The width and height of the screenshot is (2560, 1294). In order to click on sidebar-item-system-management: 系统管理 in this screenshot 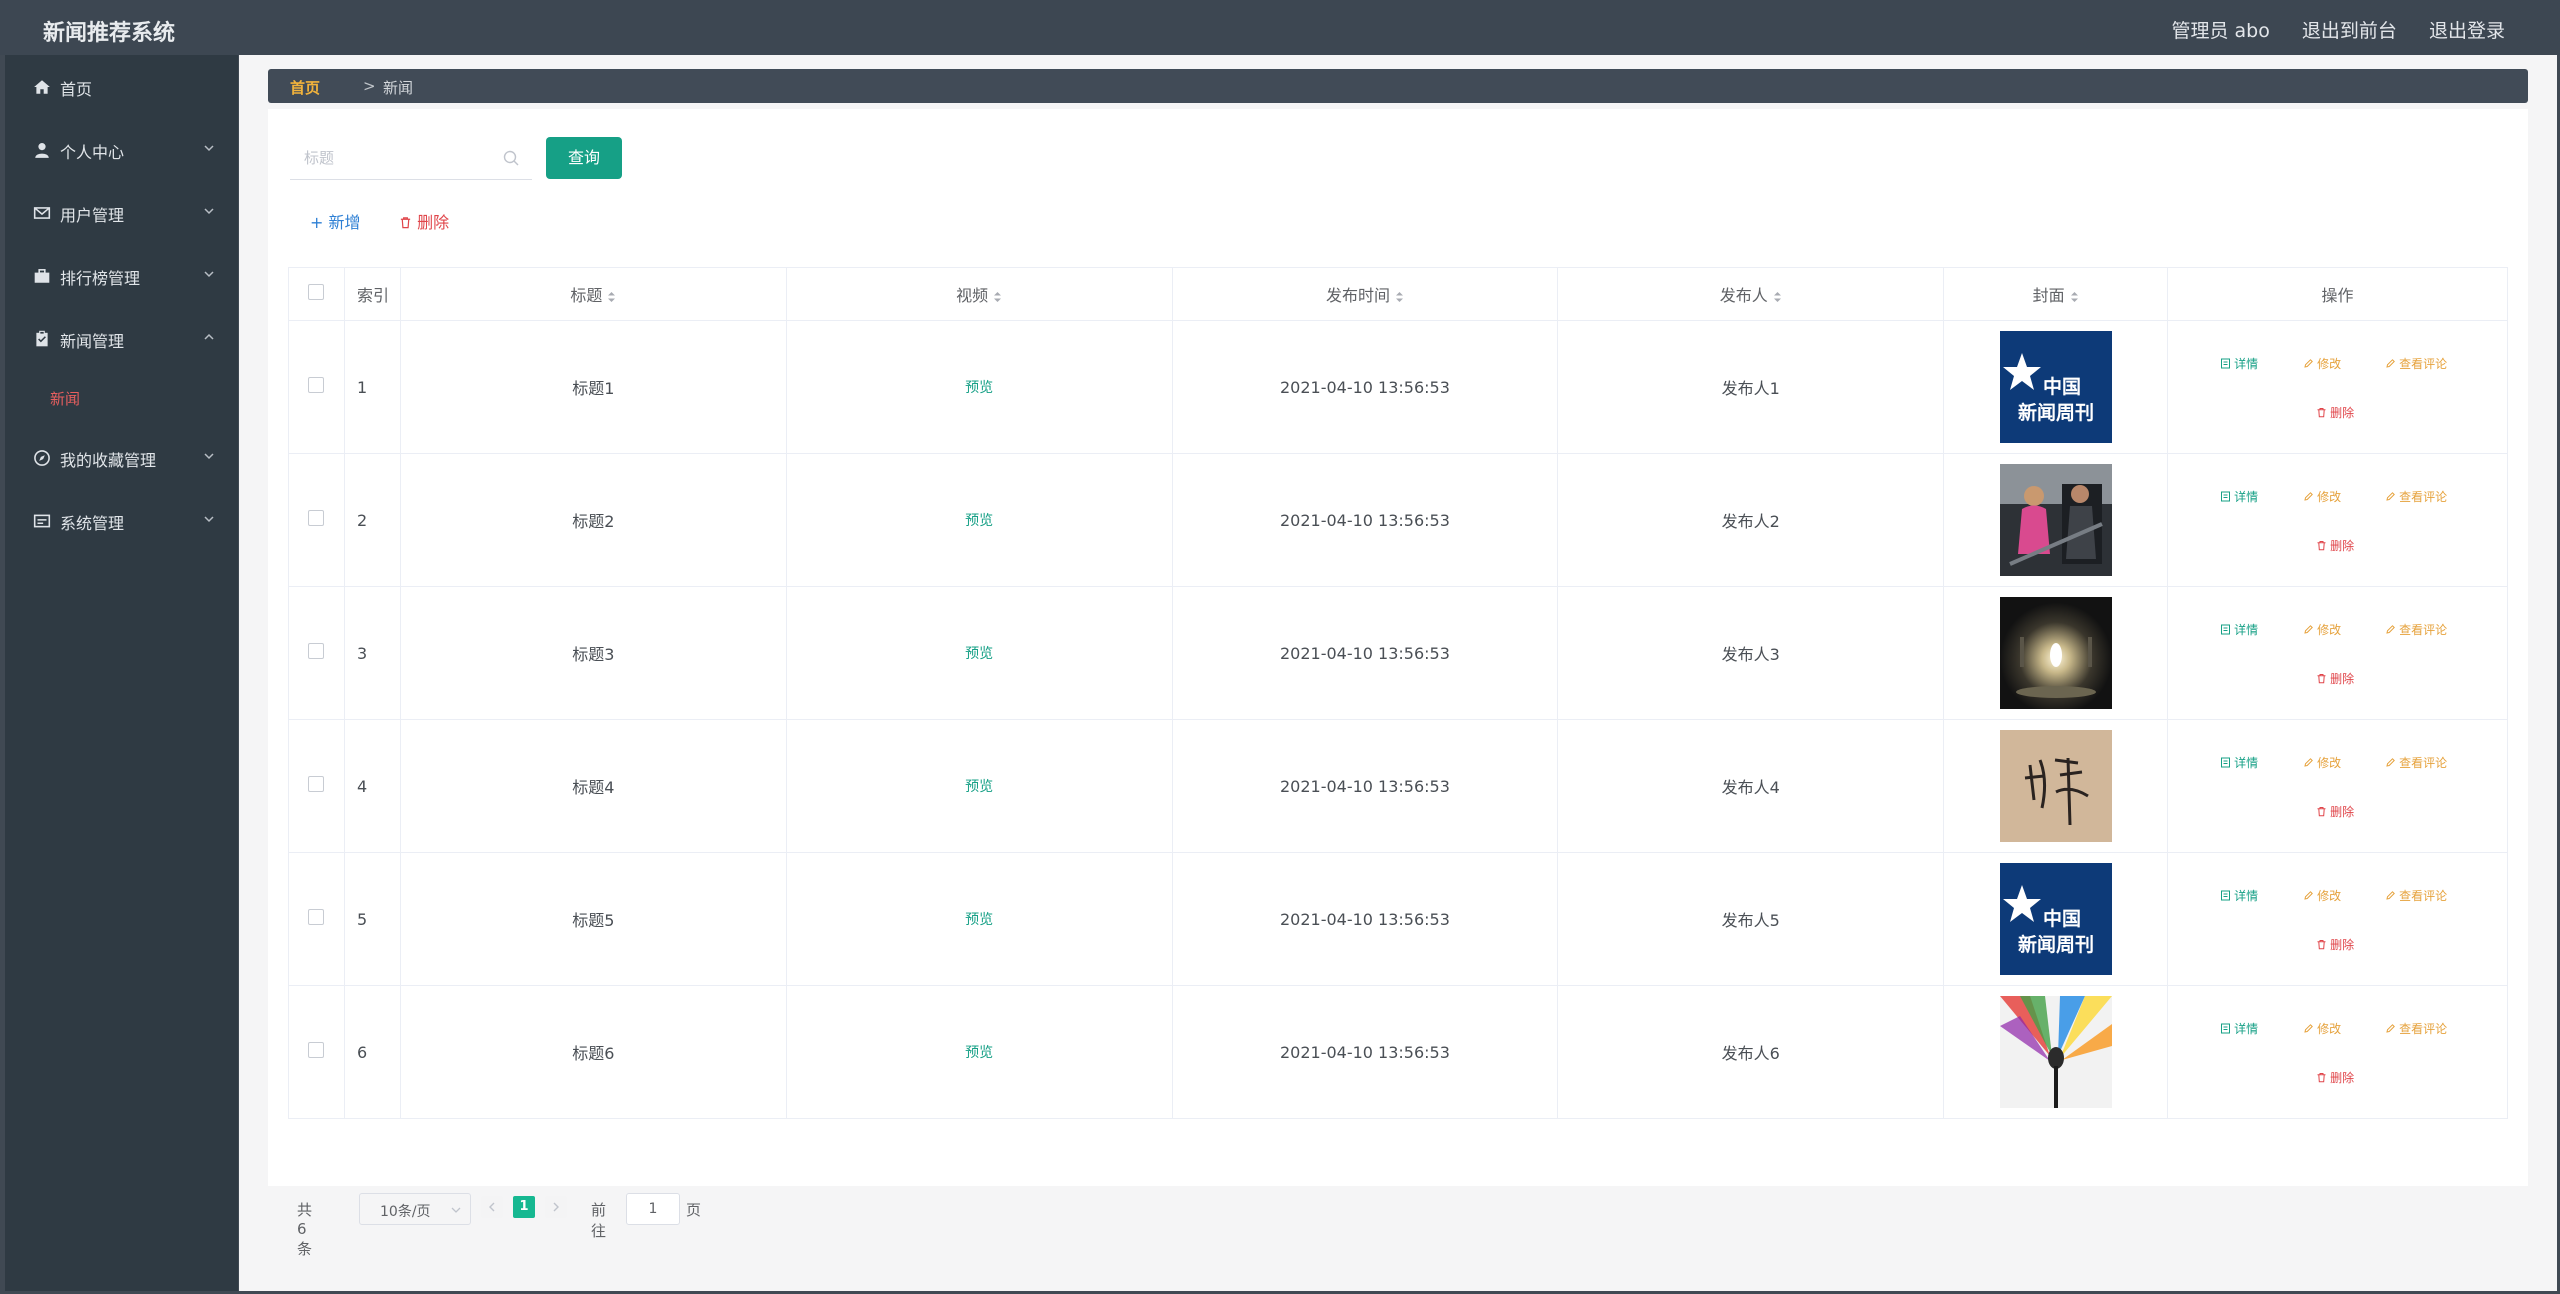, I will do `click(121, 521)`.